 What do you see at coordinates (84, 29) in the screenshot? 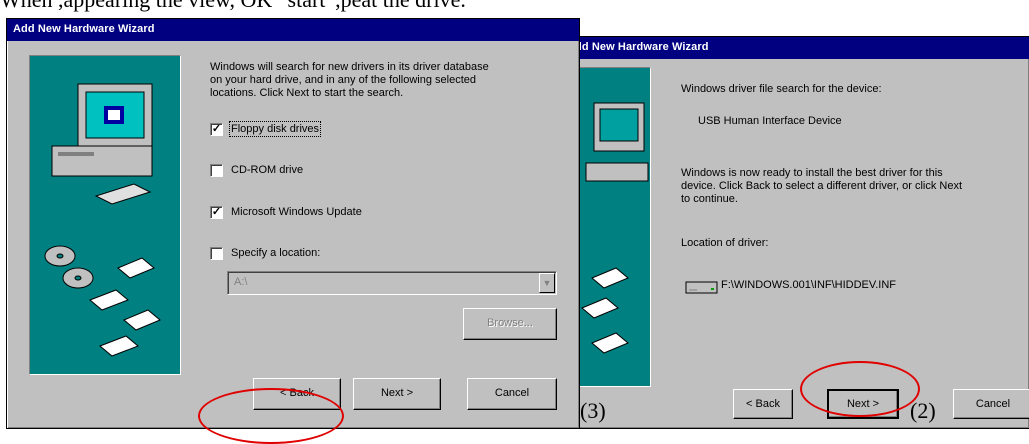
I see `left-window-title: Add New Hardware Wizard` at bounding box center [84, 29].